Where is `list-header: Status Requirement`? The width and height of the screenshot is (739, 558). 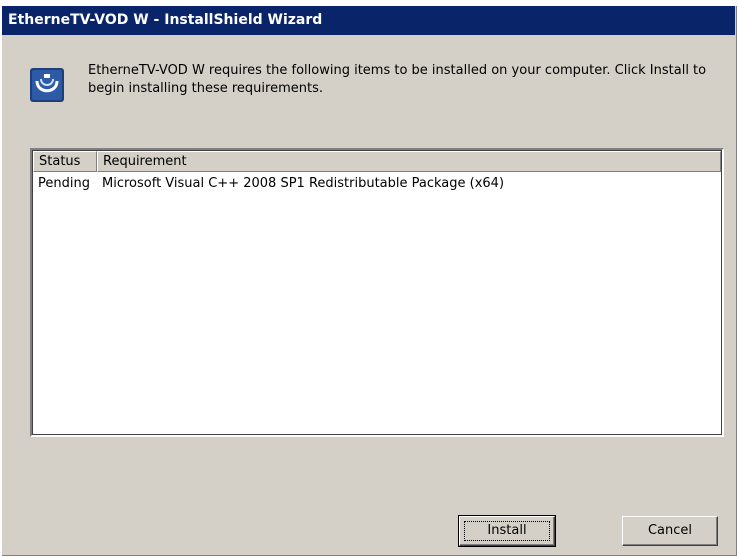
list-header: Status Requirement is located at coordinates (377, 161).